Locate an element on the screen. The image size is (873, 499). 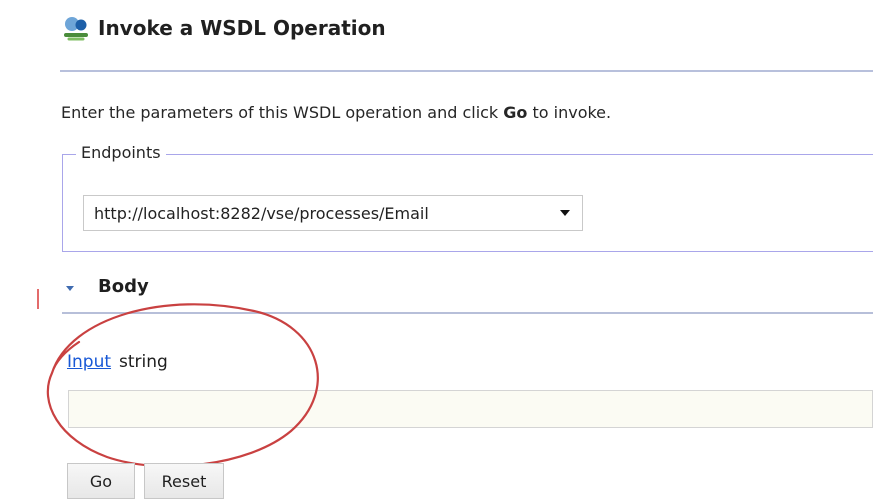
endpoints-label: Endpoints is located at coordinates (121, 152).